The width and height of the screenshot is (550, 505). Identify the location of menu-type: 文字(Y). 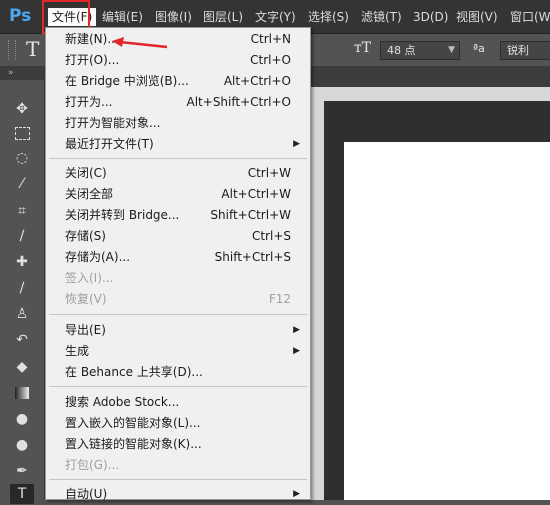
(275, 17).